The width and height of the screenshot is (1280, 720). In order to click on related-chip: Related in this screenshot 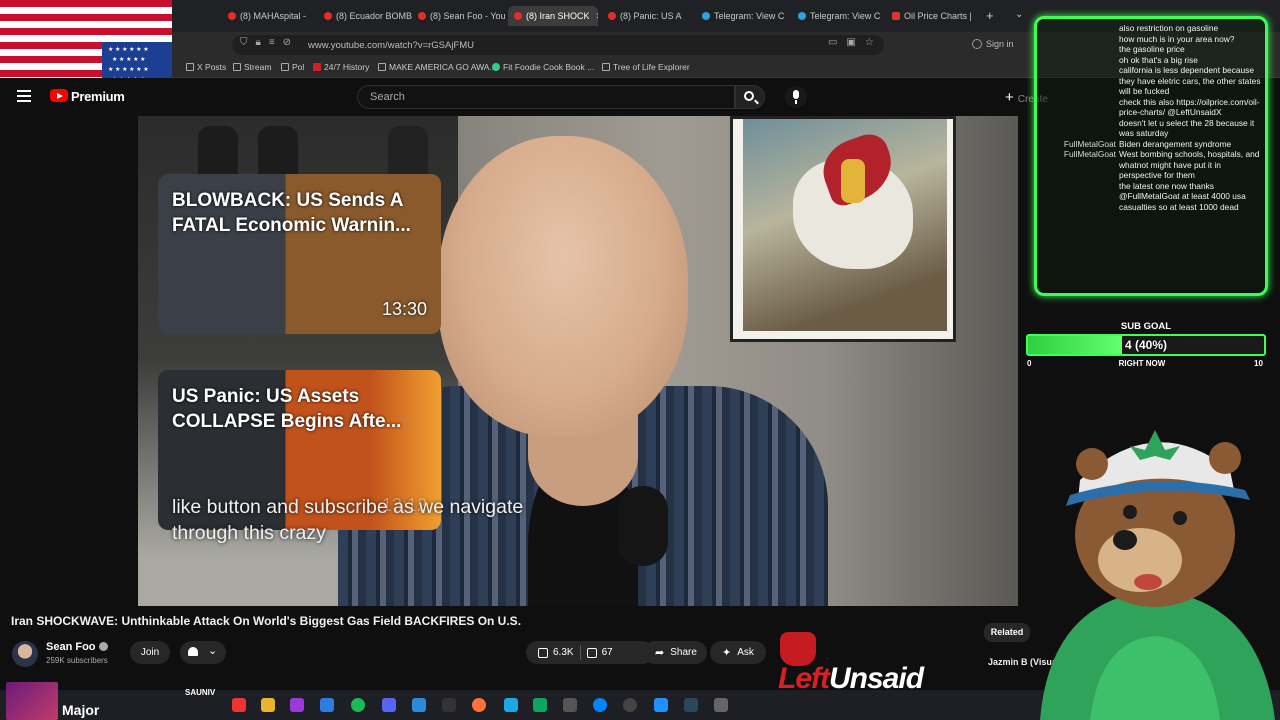, I will do `click(1007, 632)`.